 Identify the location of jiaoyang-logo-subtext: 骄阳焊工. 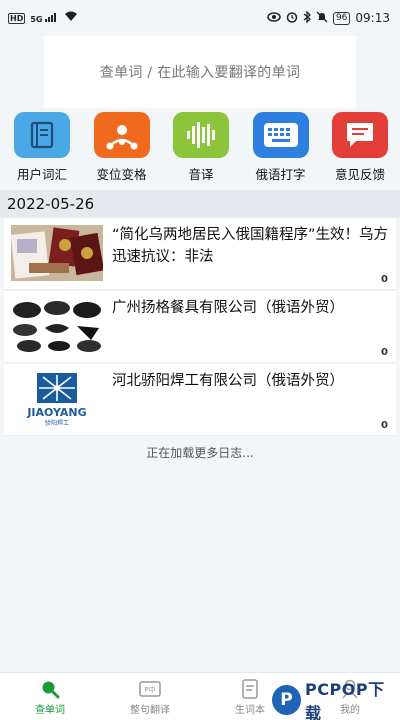
(57, 423).